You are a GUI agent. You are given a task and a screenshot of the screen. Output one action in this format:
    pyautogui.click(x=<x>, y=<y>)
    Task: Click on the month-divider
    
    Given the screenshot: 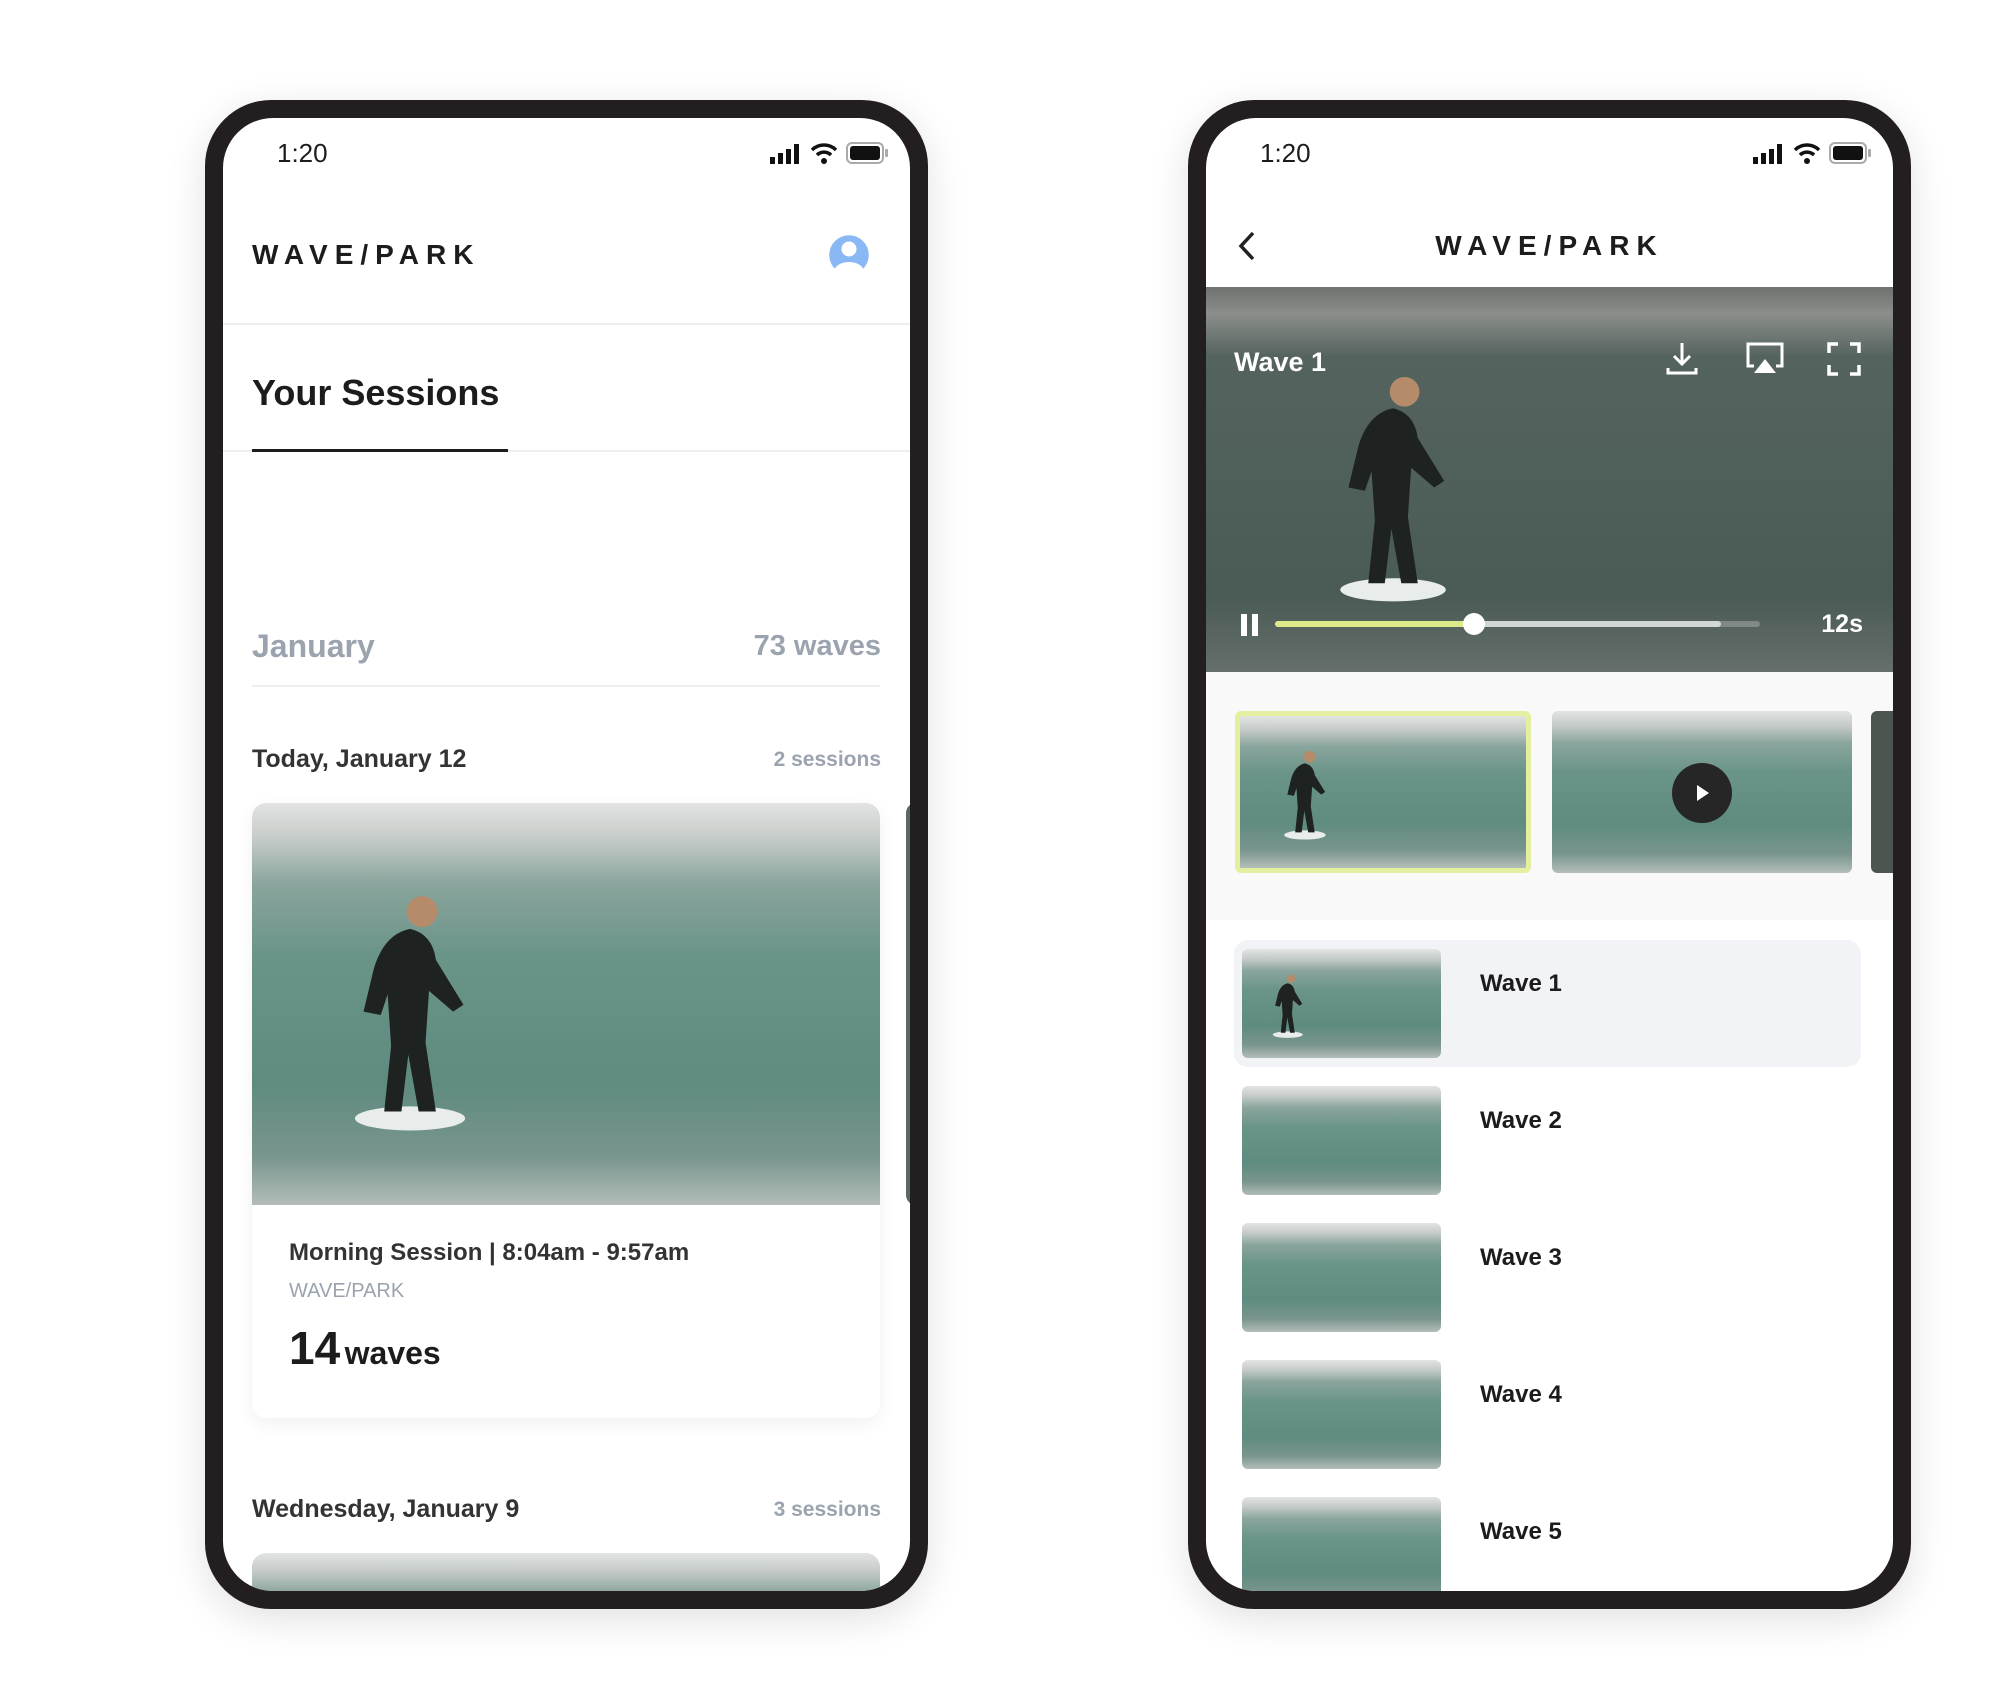 What is the action you would take?
    pyautogui.click(x=566, y=686)
    